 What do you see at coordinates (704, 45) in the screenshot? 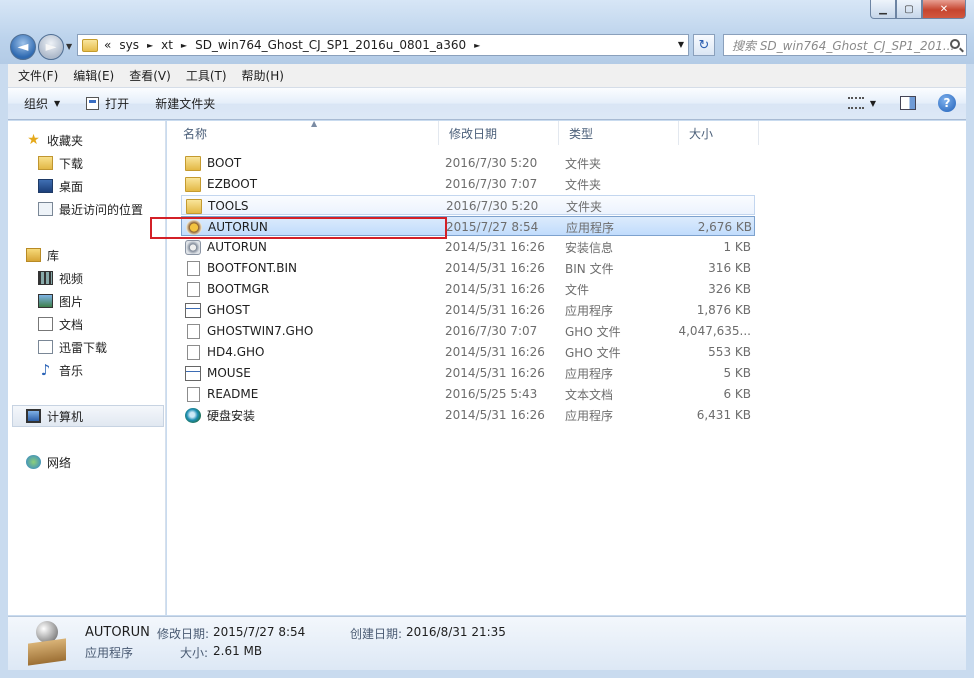
I see `refresh-button: ↻` at bounding box center [704, 45].